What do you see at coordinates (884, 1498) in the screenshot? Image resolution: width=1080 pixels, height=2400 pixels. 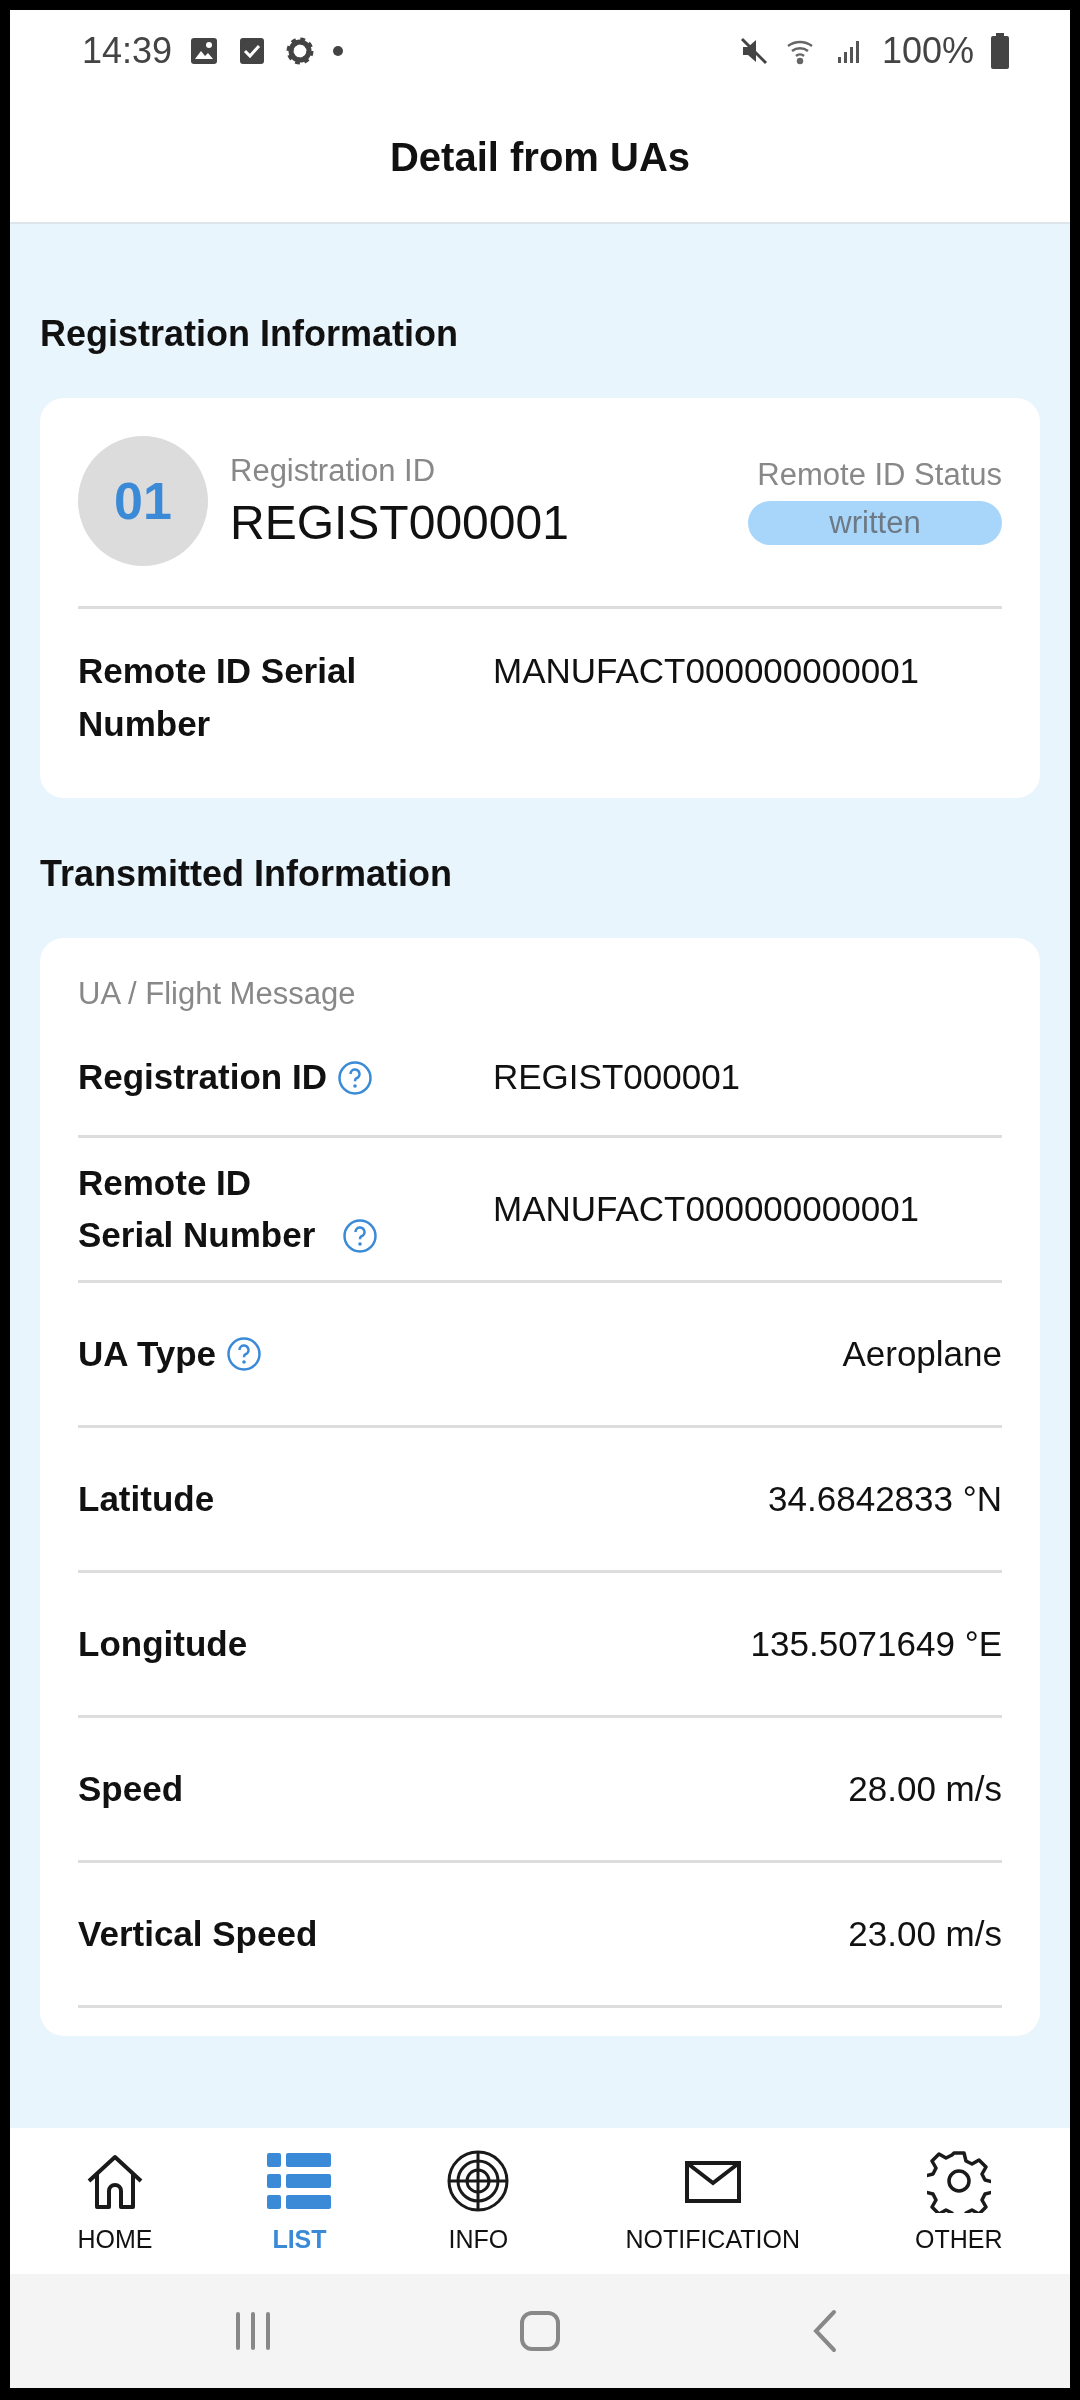 I see `field-value: 34.6842833 °N` at bounding box center [884, 1498].